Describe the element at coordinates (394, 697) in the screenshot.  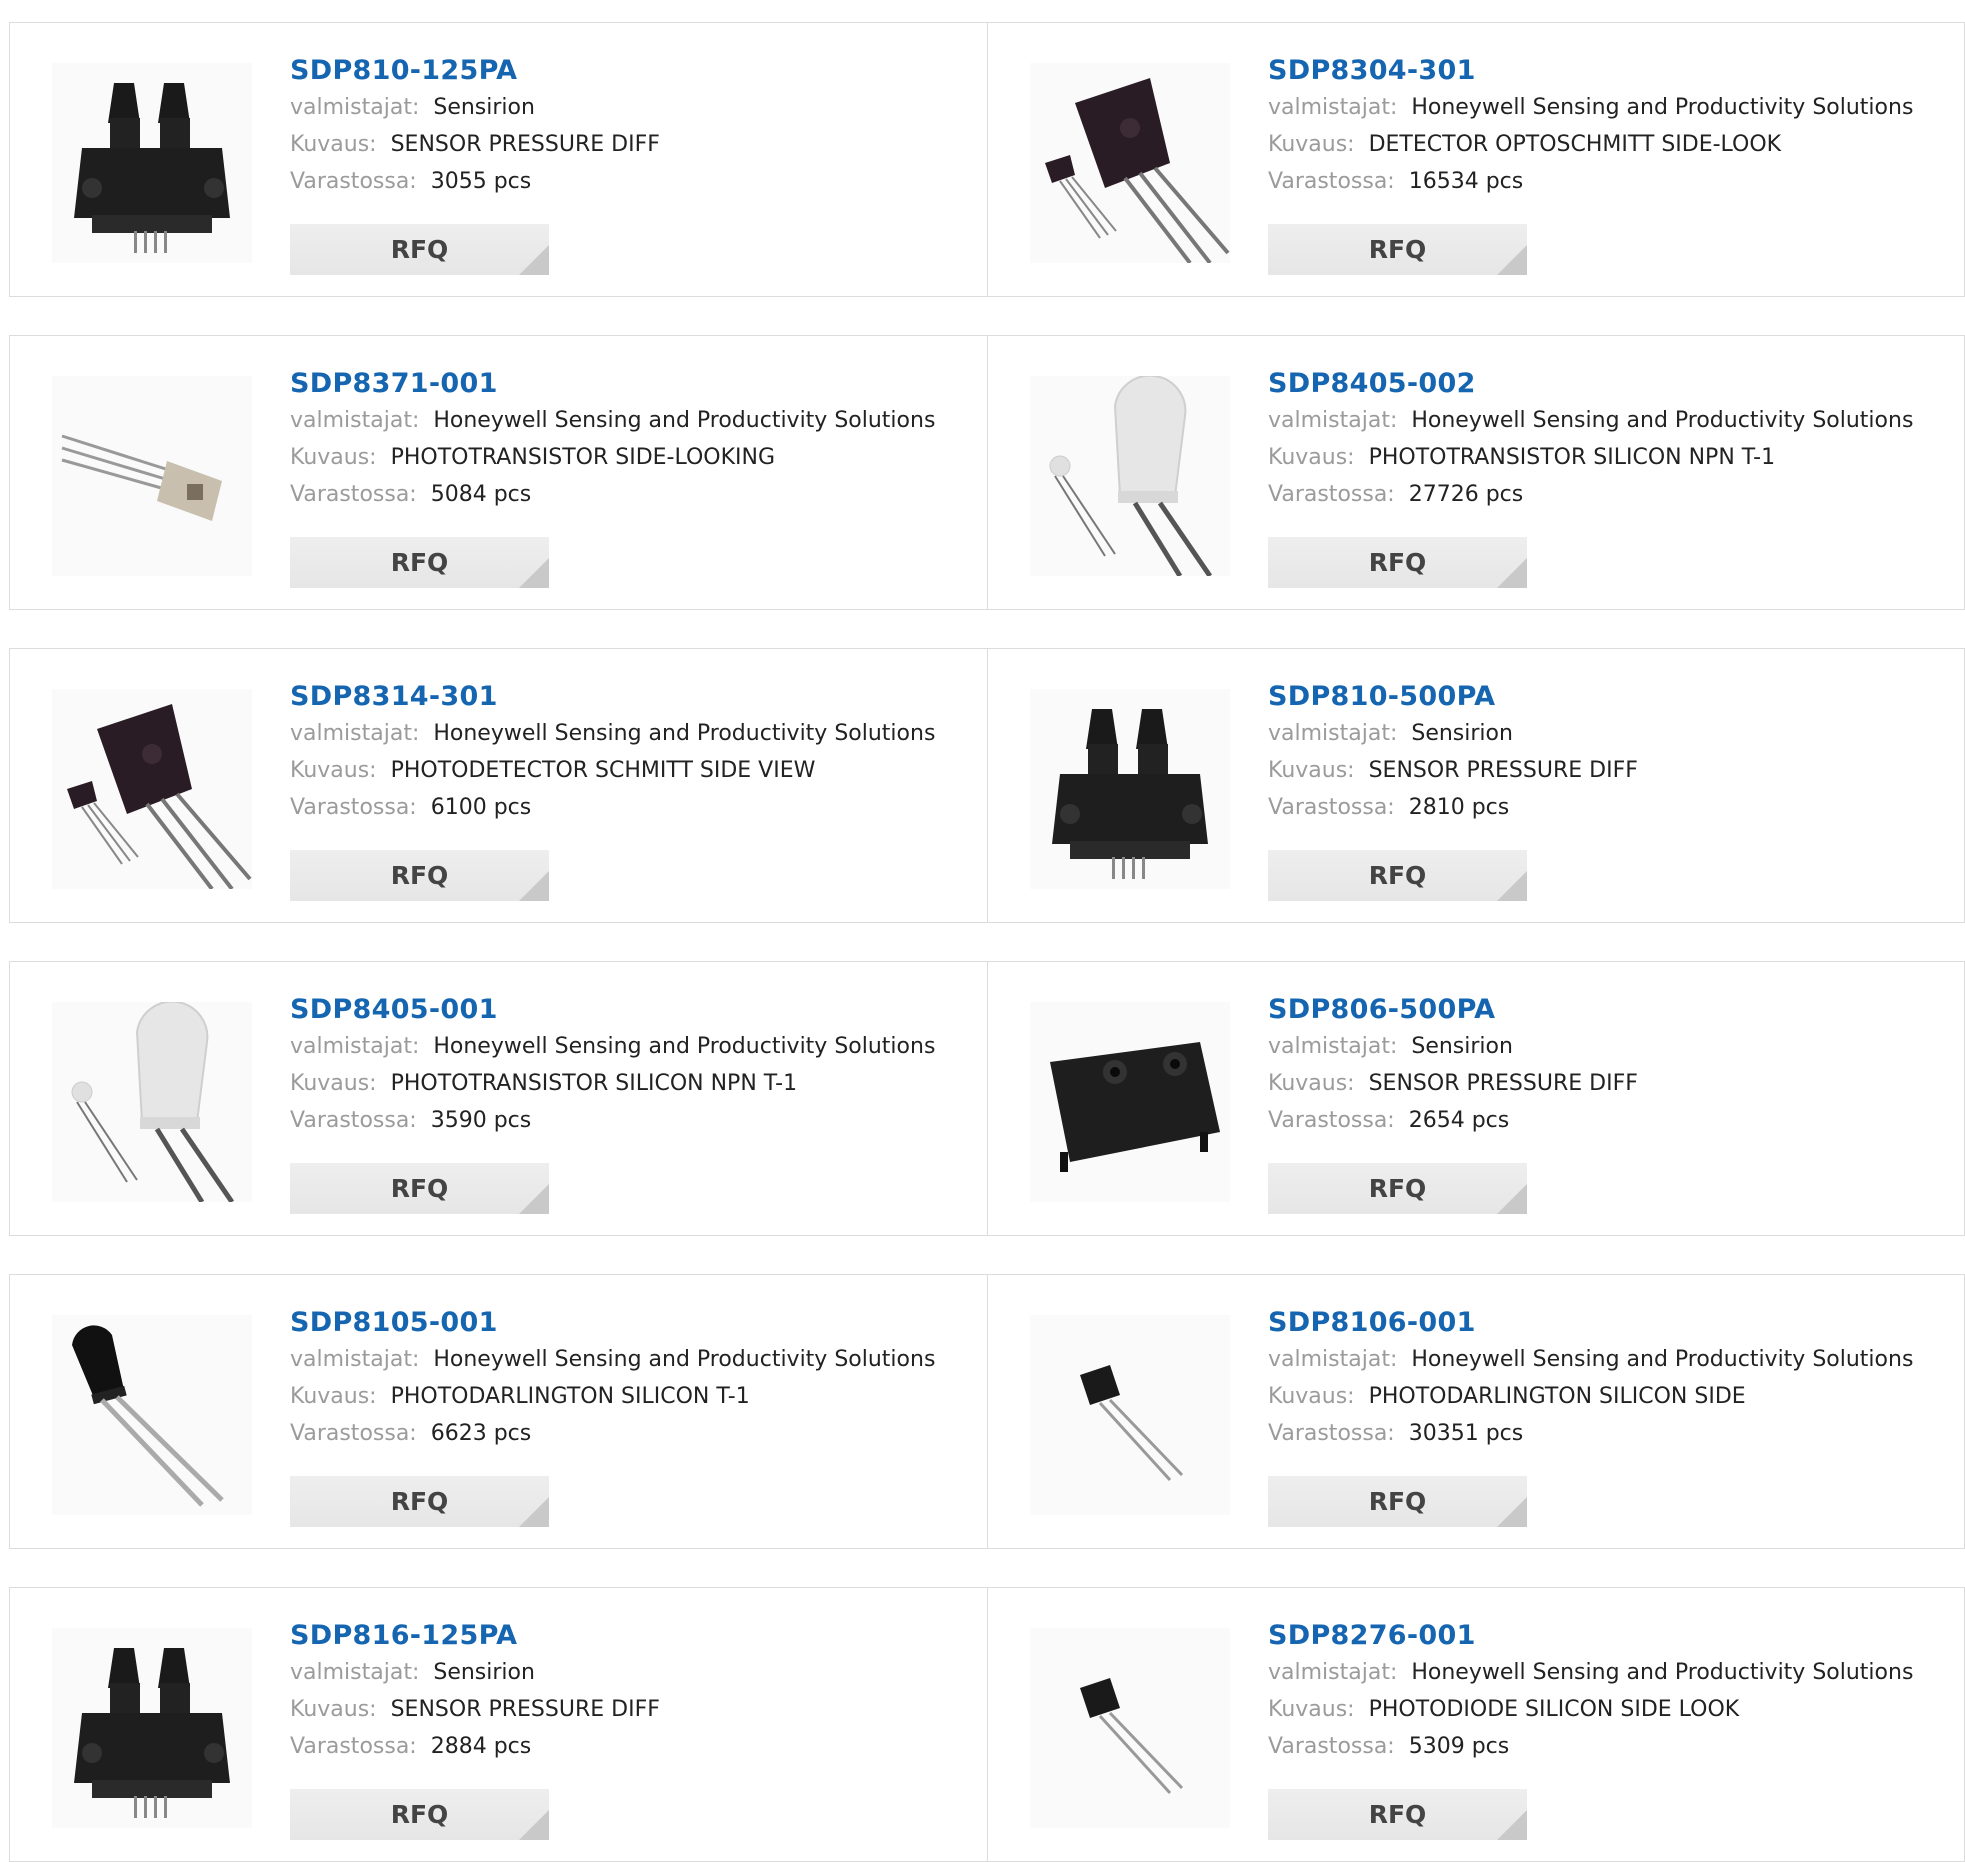
I see `product-title-link: SDP8314-301` at that location.